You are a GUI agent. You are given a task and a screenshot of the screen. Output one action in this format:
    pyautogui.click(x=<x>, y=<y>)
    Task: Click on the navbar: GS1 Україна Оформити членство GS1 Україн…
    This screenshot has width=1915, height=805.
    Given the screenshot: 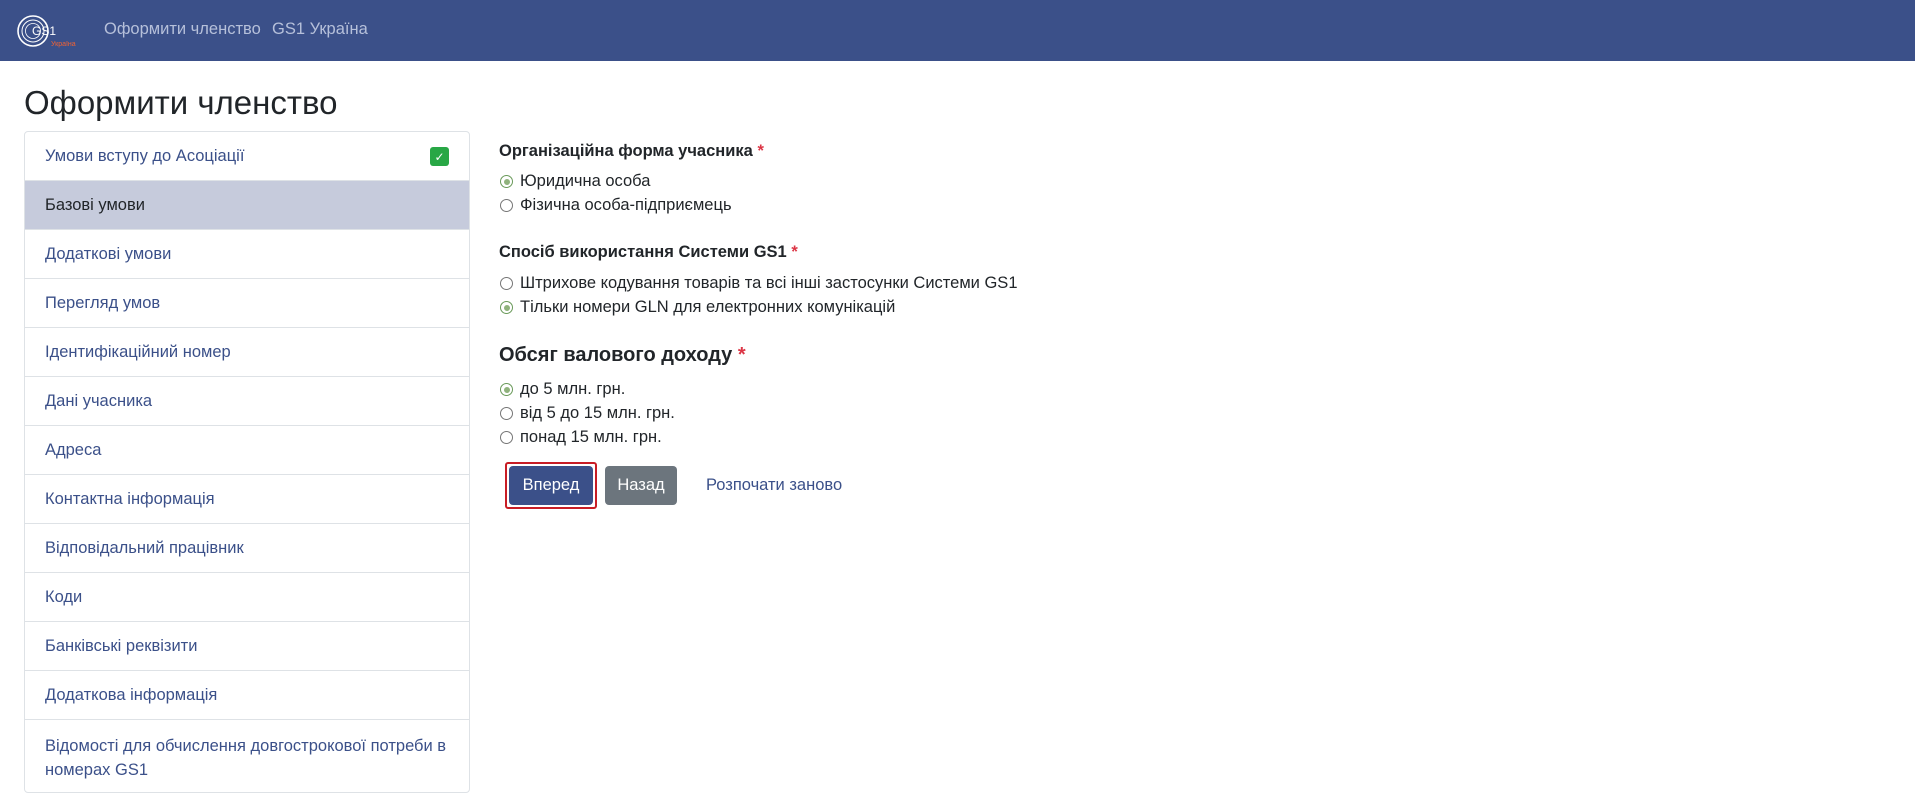 What is the action you would take?
    pyautogui.click(x=957, y=30)
    